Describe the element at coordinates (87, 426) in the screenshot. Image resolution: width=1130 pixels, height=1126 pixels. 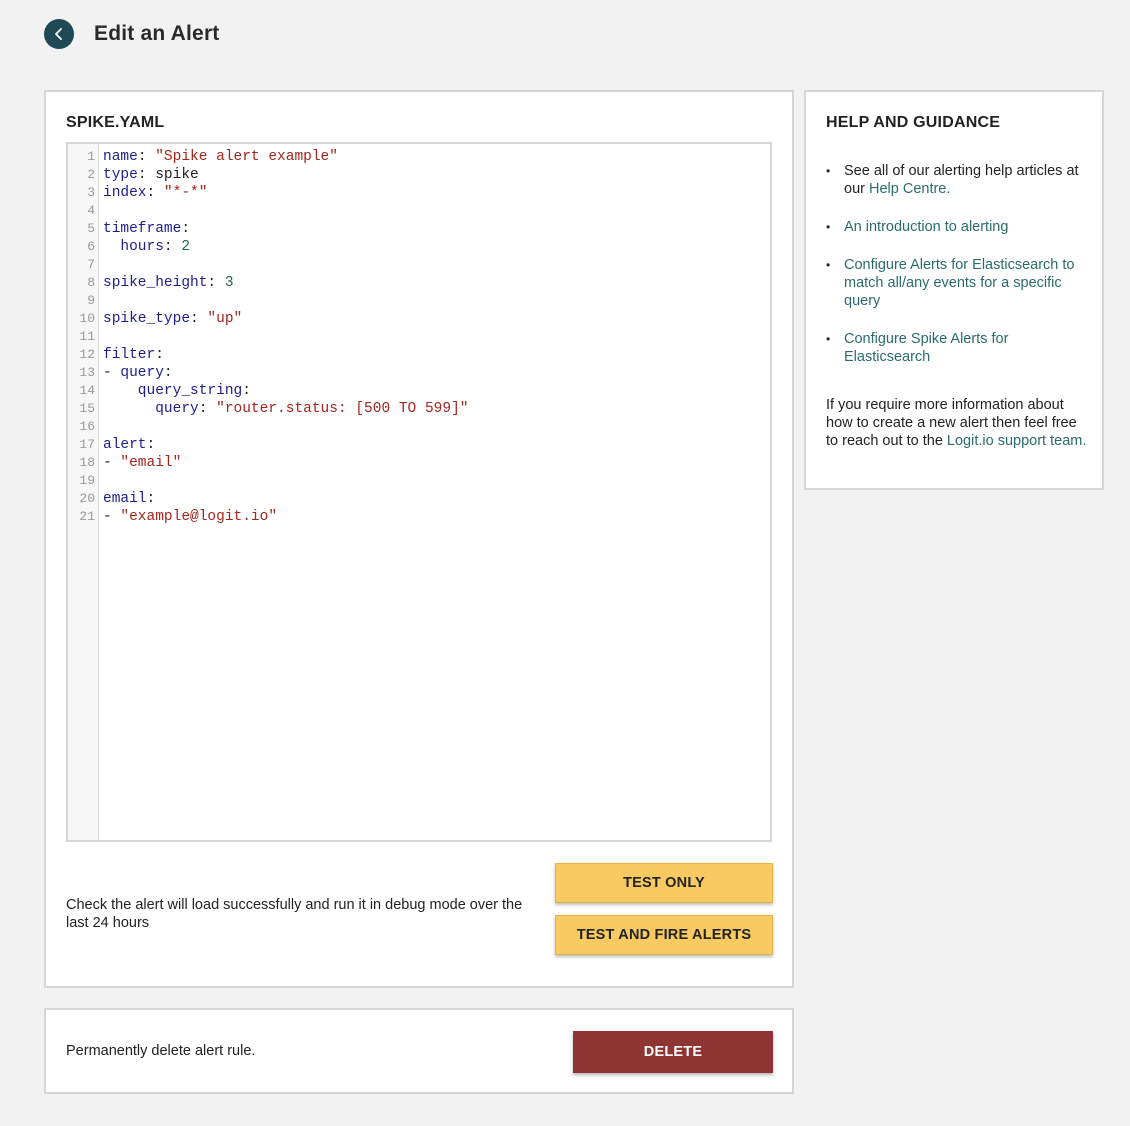
I see `line-number: 16` at that location.